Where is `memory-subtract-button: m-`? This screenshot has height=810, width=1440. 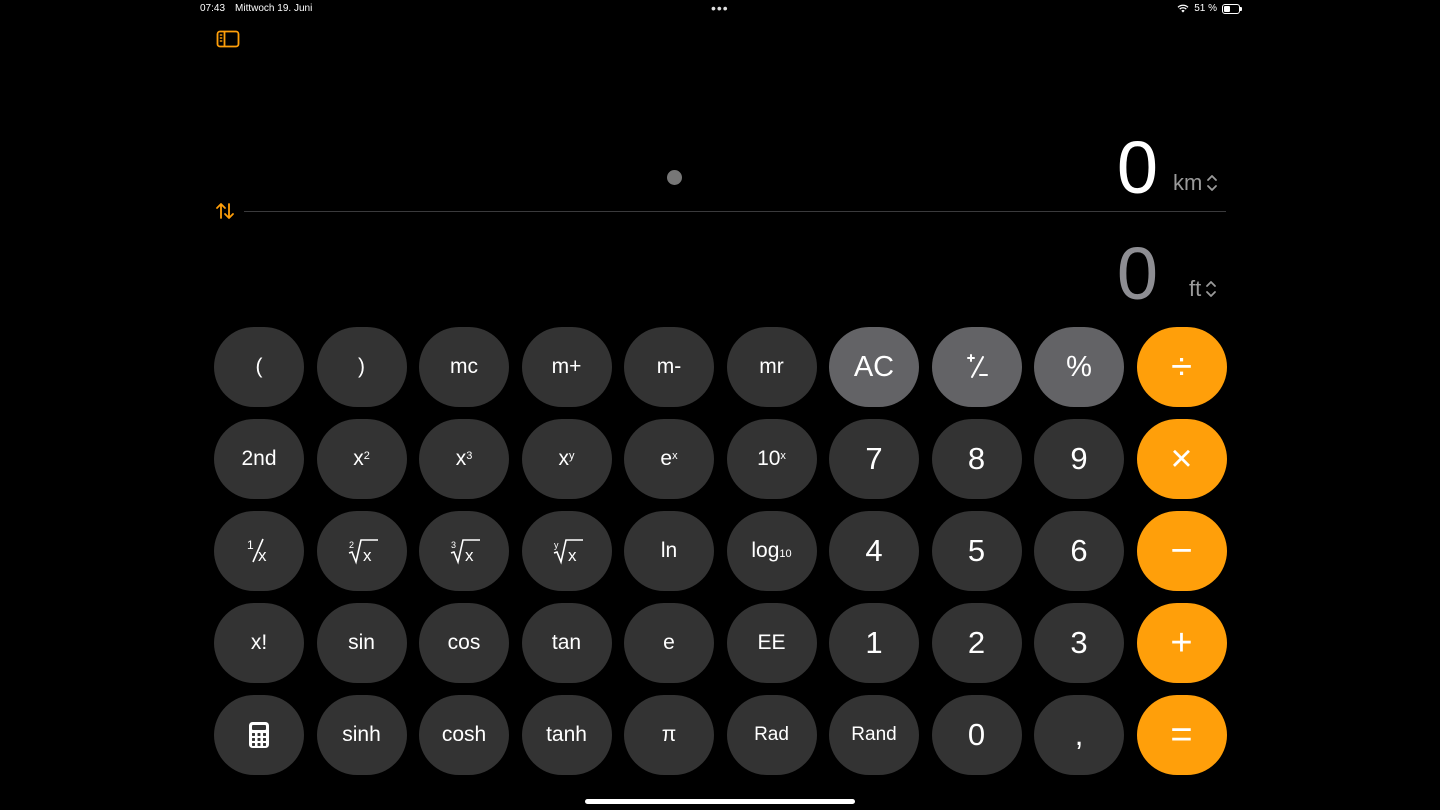
memory-subtract-button: m- is located at coordinates (669, 367).